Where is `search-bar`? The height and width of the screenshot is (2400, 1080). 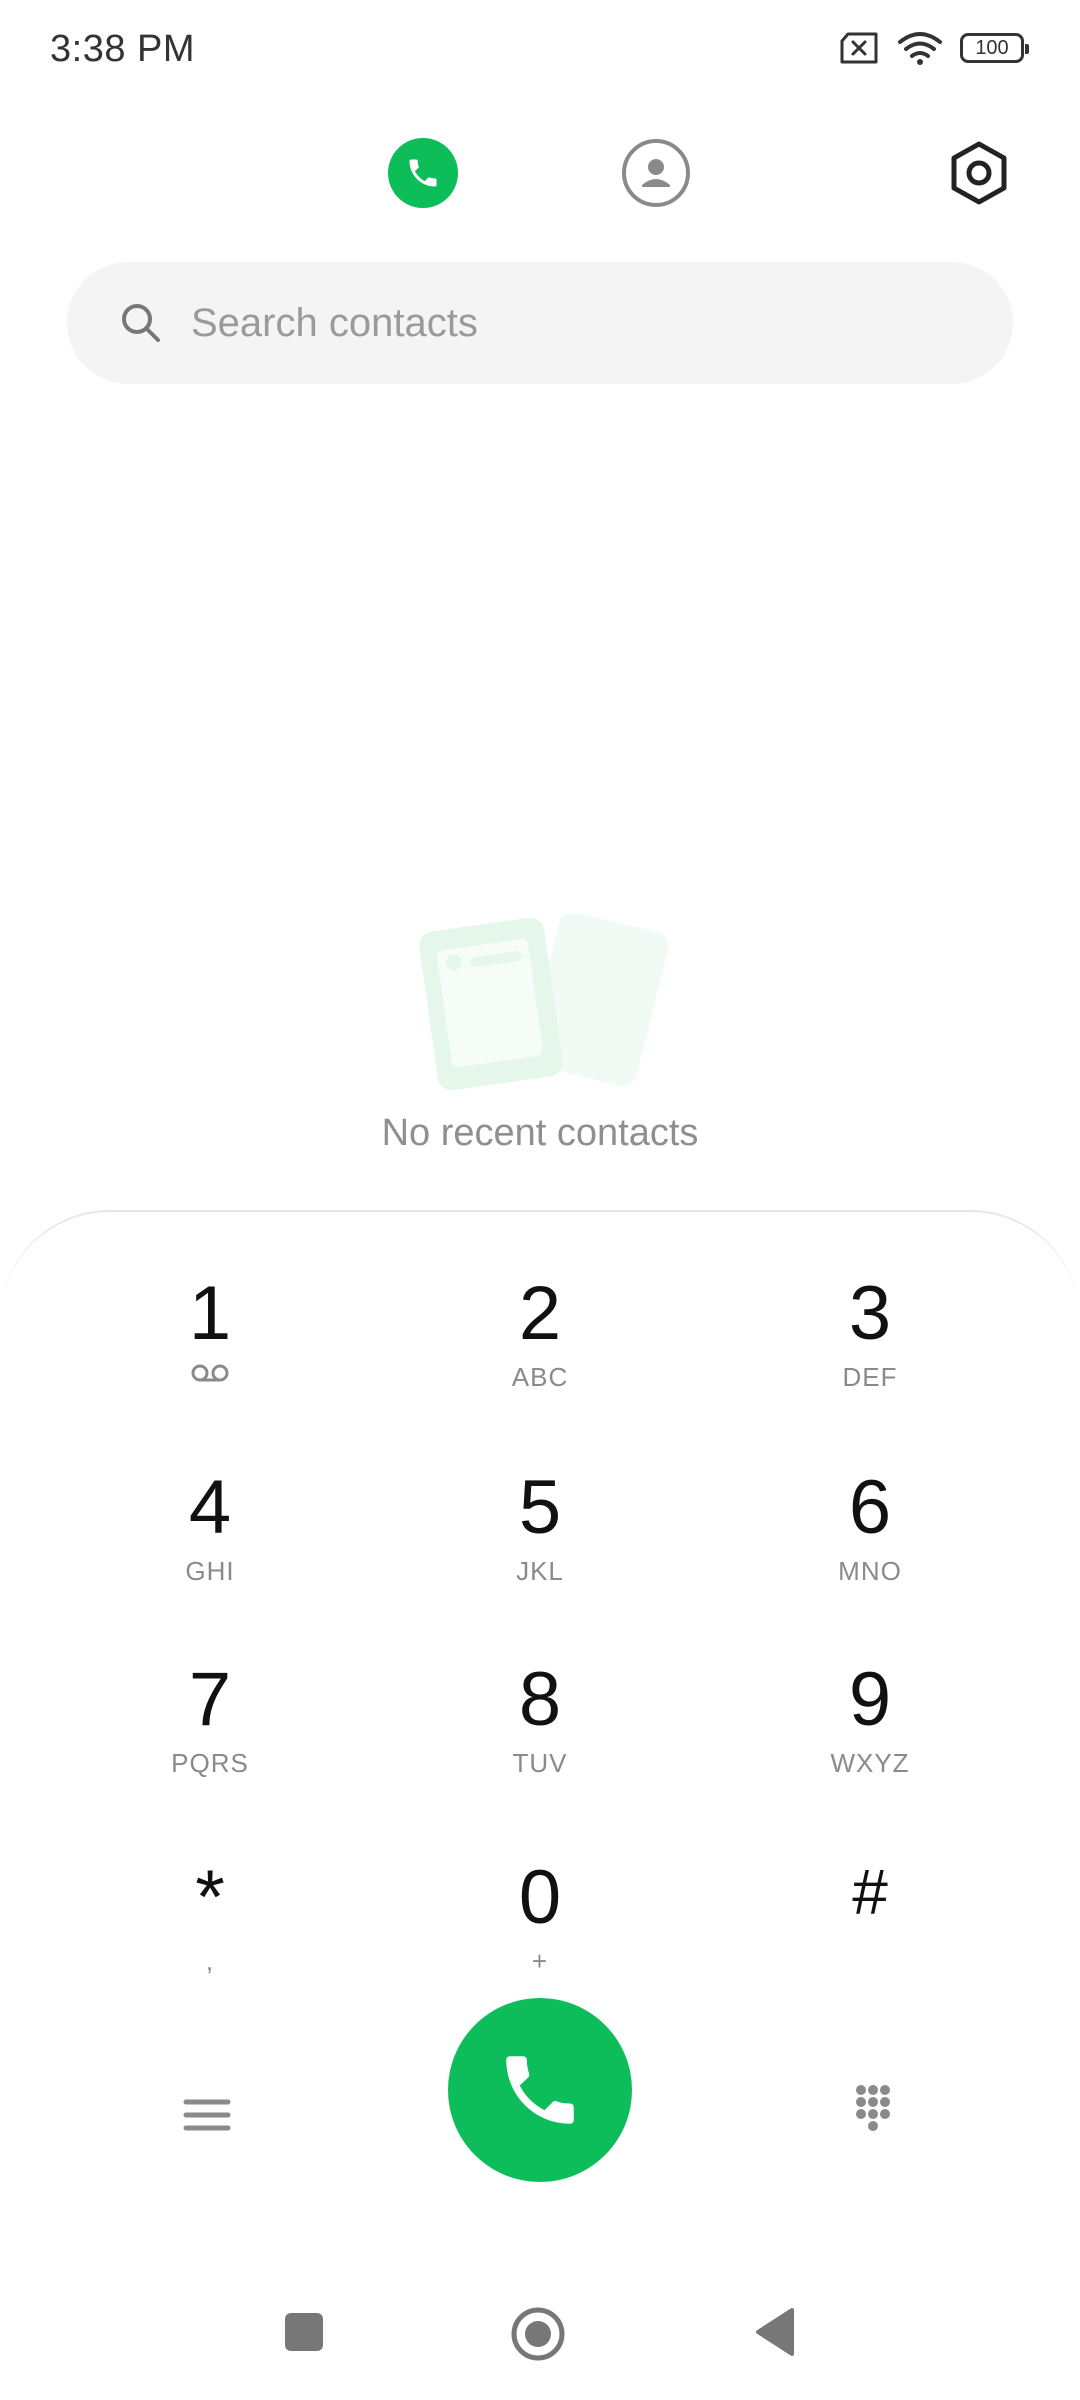
search-bar is located at coordinates (540, 323).